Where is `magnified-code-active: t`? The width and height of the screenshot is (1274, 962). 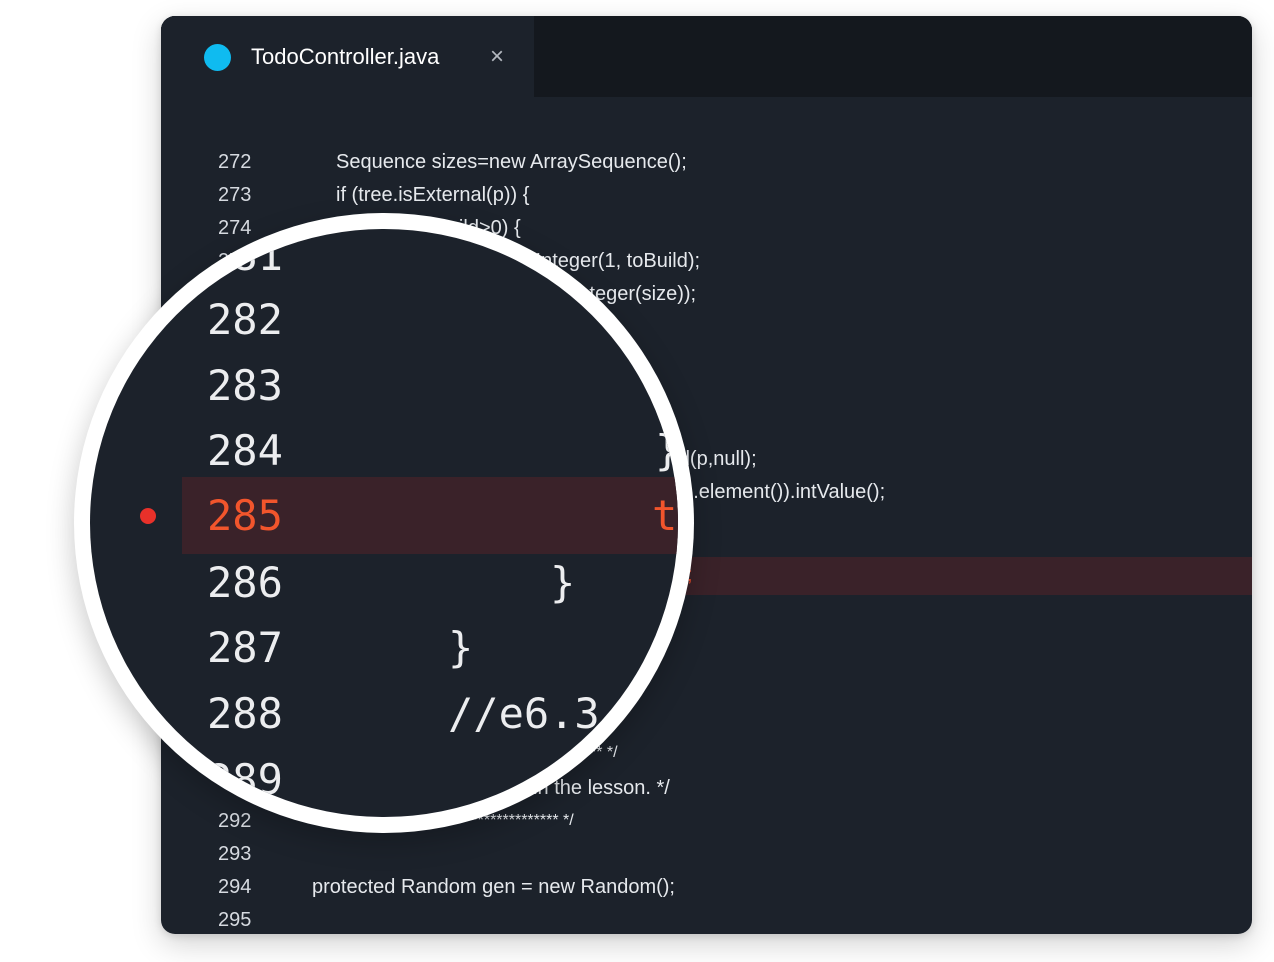
magnified-code-active: t is located at coordinates (665, 515).